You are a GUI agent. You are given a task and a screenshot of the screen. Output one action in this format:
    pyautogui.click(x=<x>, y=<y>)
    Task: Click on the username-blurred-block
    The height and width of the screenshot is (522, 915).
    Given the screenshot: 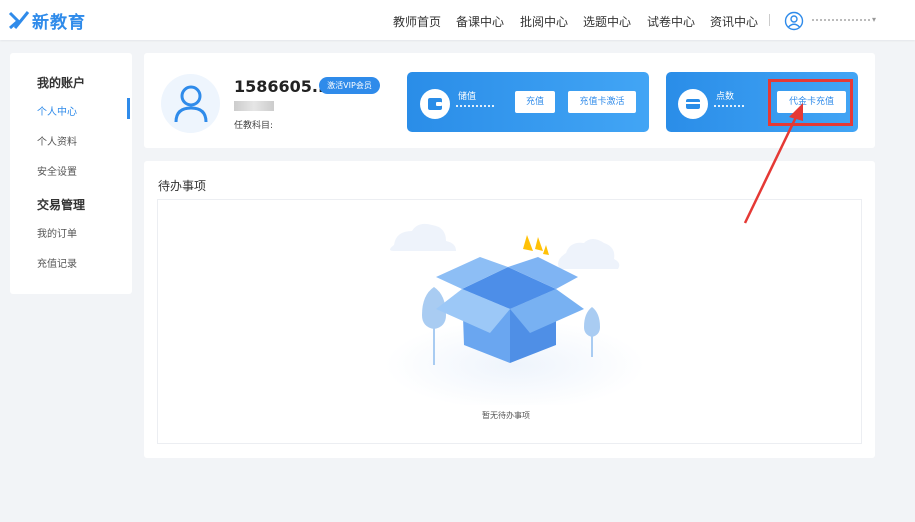 What is the action you would take?
    pyautogui.click(x=254, y=106)
    